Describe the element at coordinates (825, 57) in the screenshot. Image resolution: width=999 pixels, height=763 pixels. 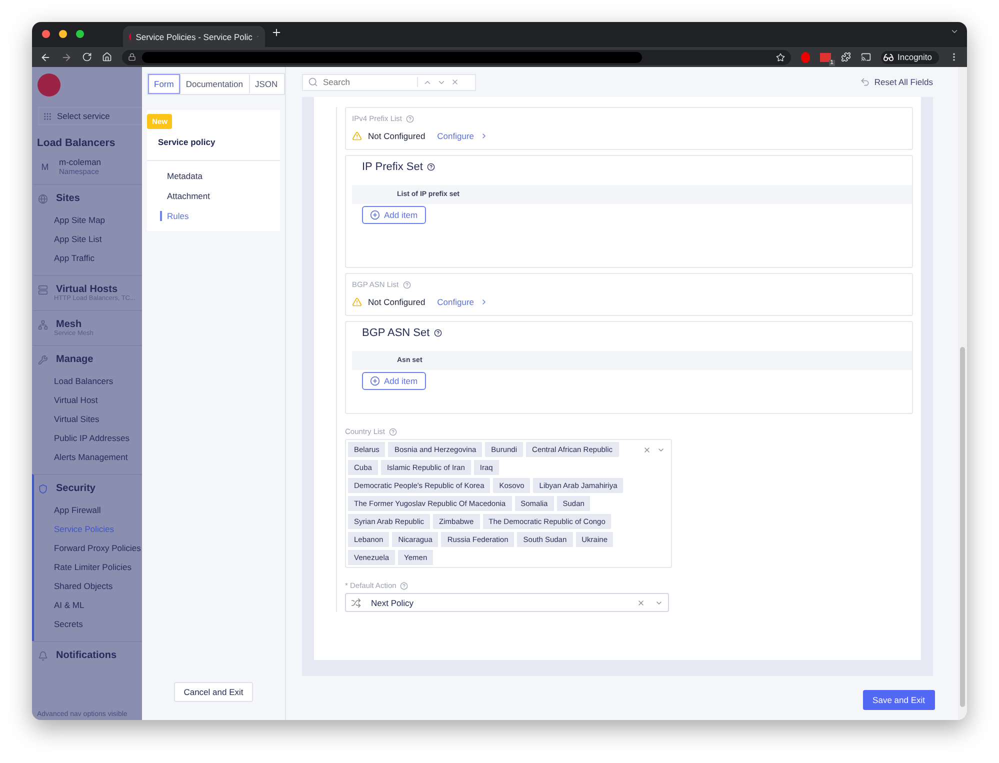
I see `extension-icon` at that location.